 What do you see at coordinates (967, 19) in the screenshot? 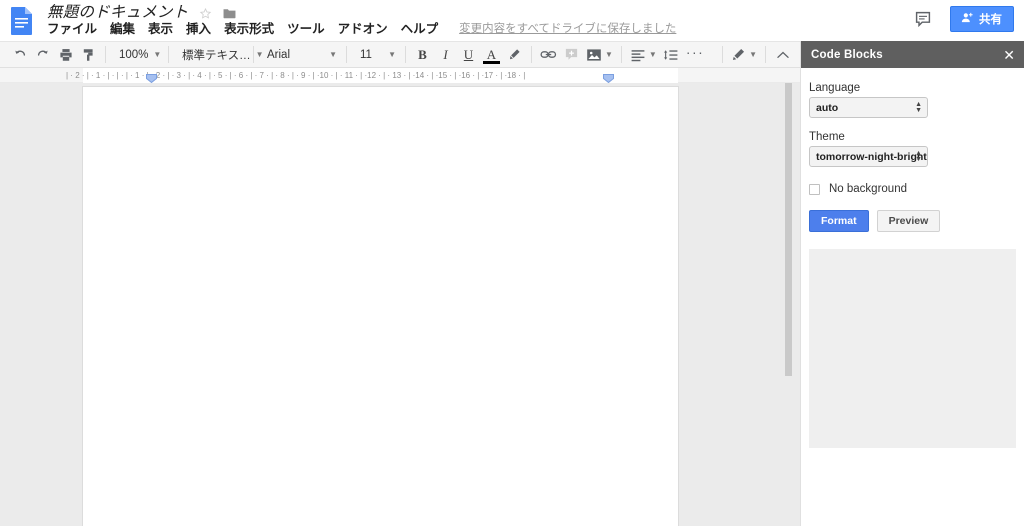
I see `person-add-icon` at bounding box center [967, 19].